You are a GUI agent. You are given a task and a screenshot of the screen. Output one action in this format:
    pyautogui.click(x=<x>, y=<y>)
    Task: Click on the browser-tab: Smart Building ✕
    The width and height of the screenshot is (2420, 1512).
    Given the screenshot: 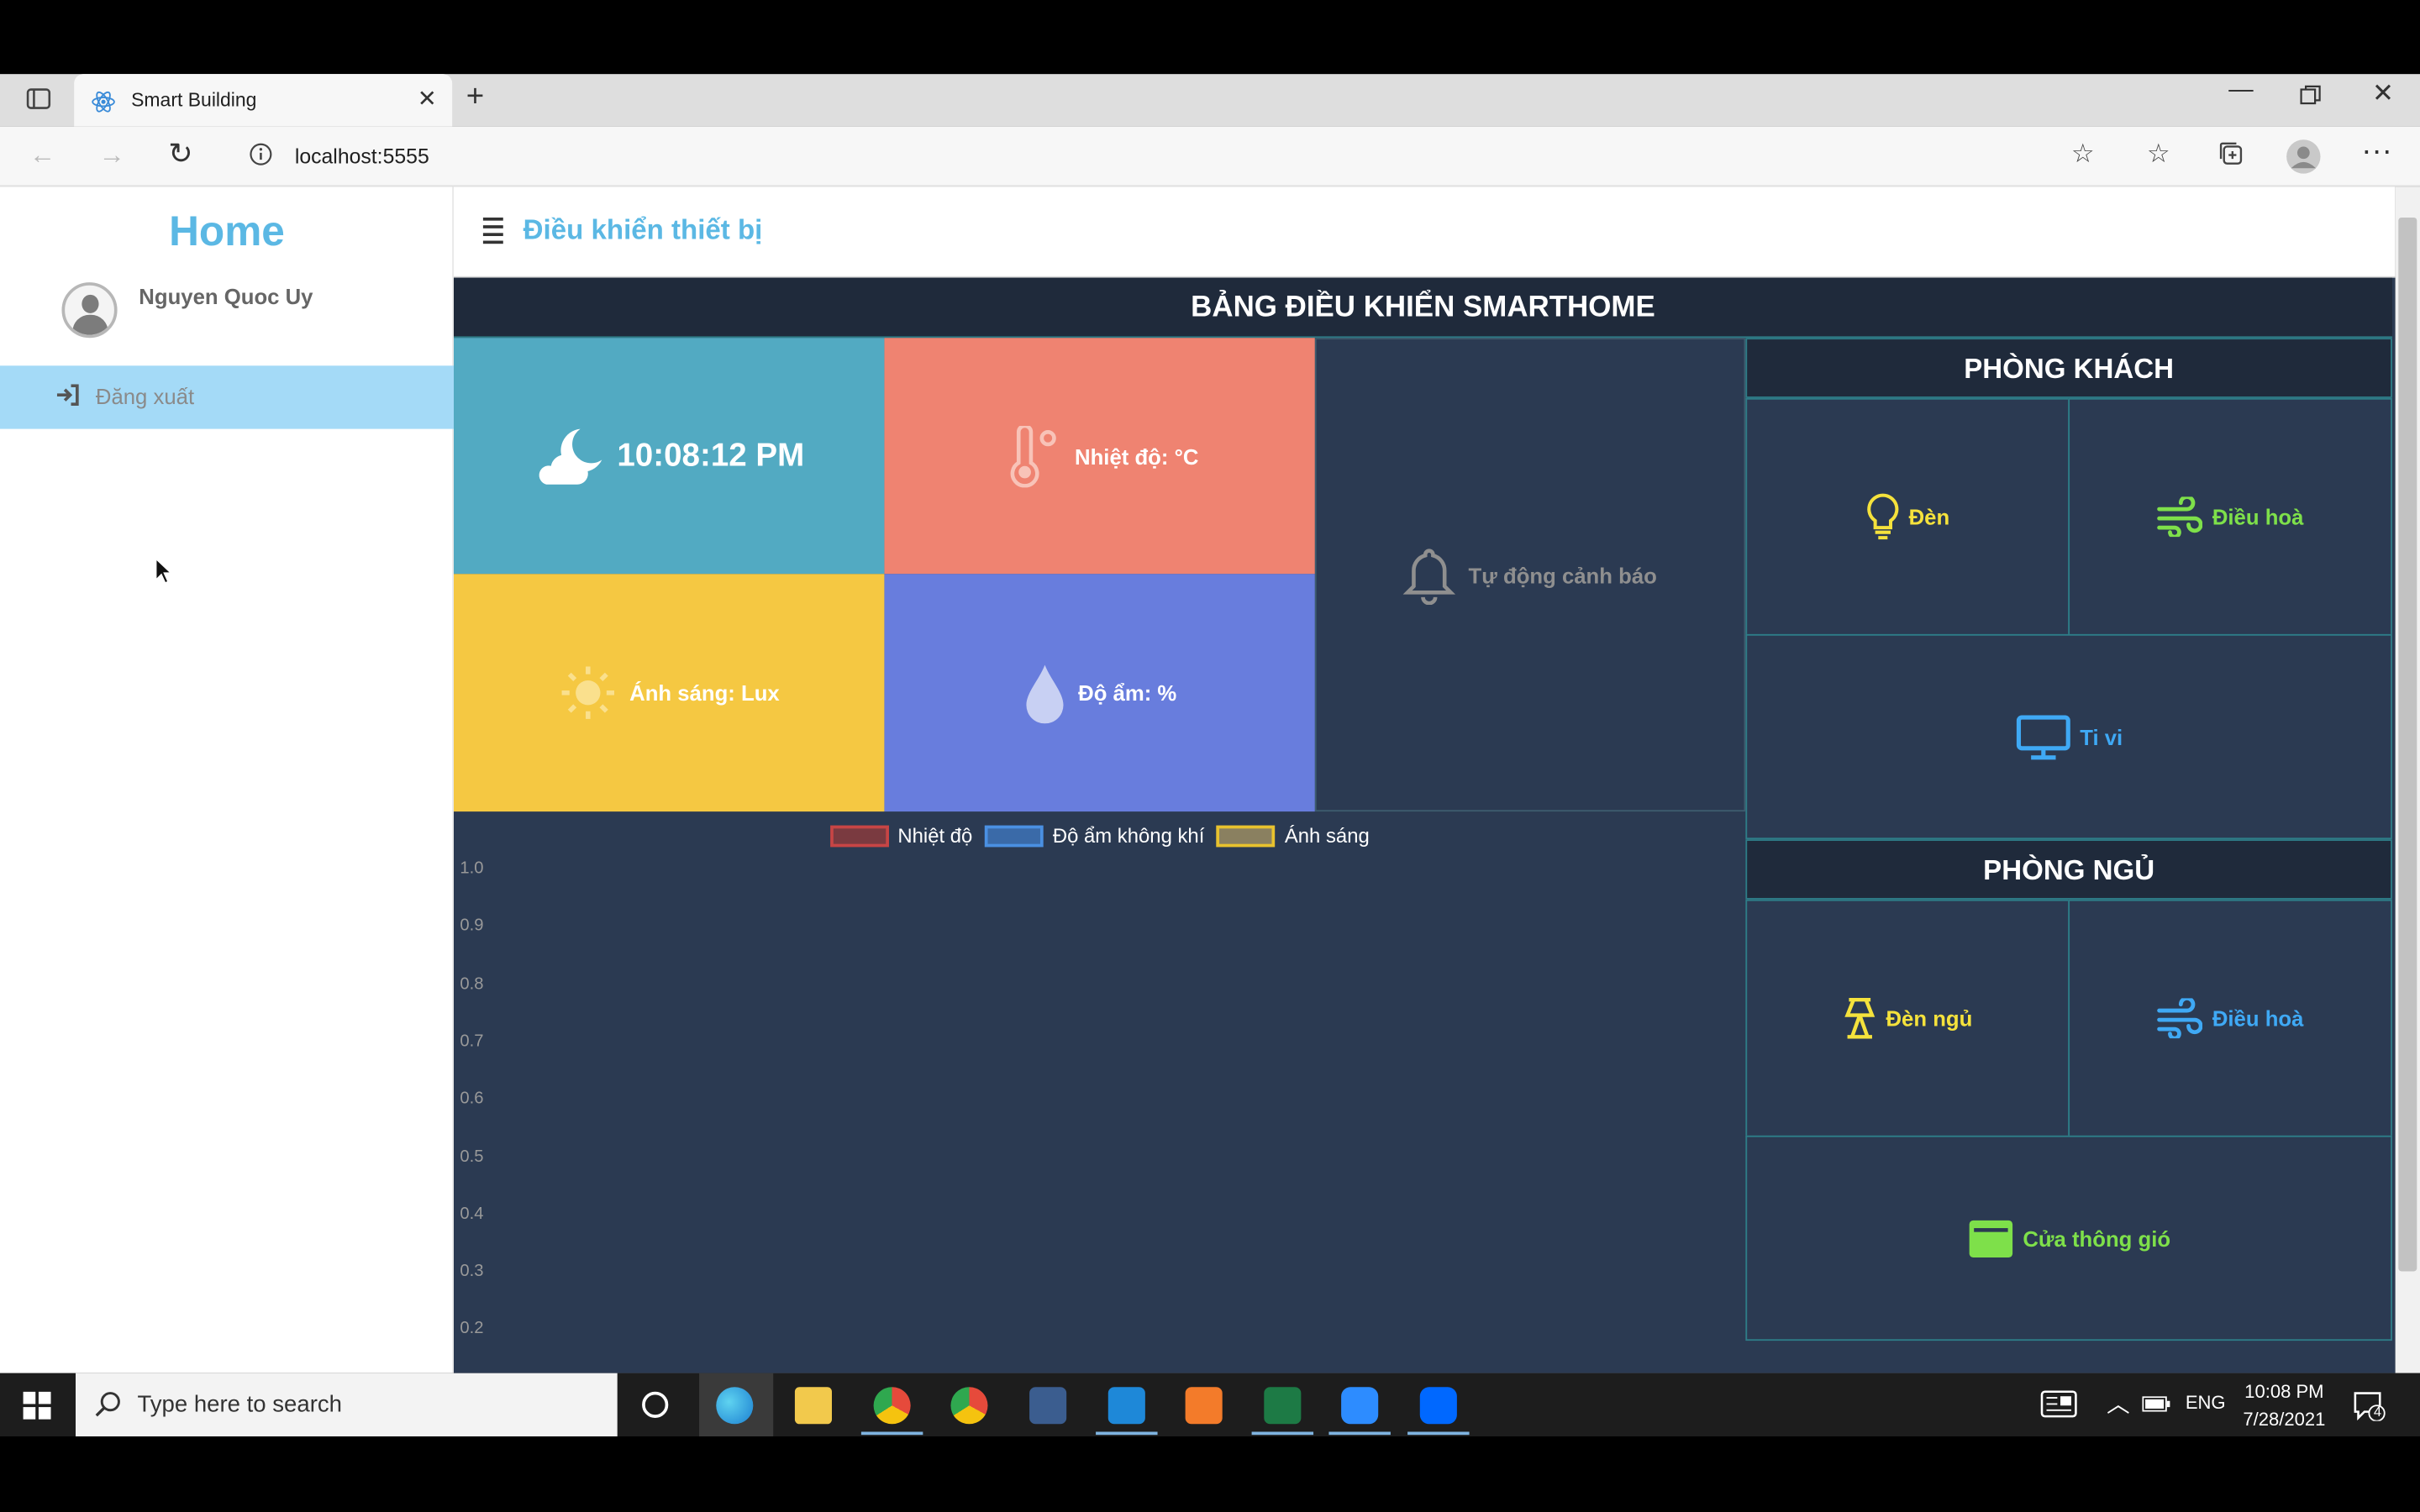 What is the action you would take?
    pyautogui.click(x=263, y=100)
    